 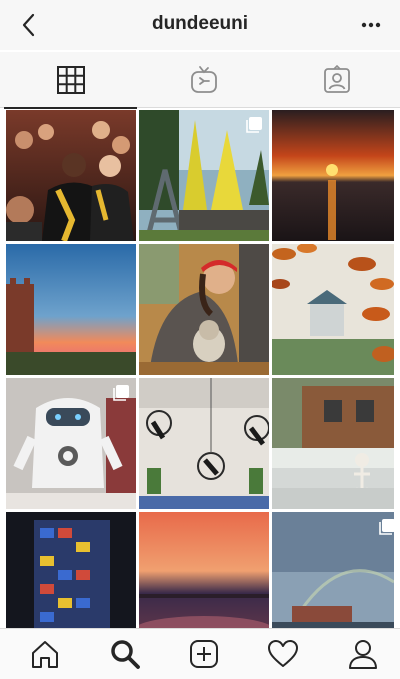 I want to click on profile-icon, so click(x=363, y=654).